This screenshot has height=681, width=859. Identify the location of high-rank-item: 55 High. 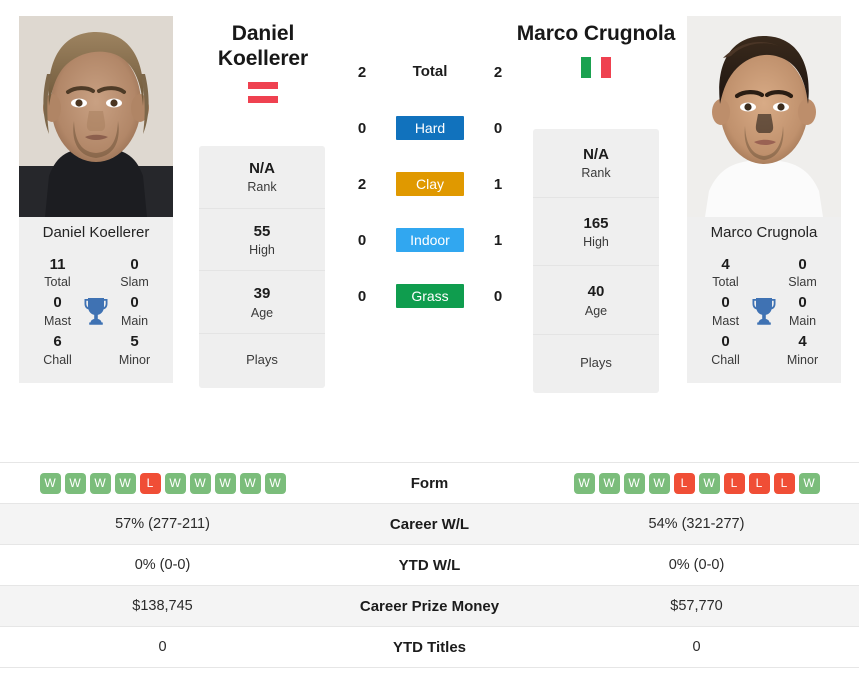
(262, 240).